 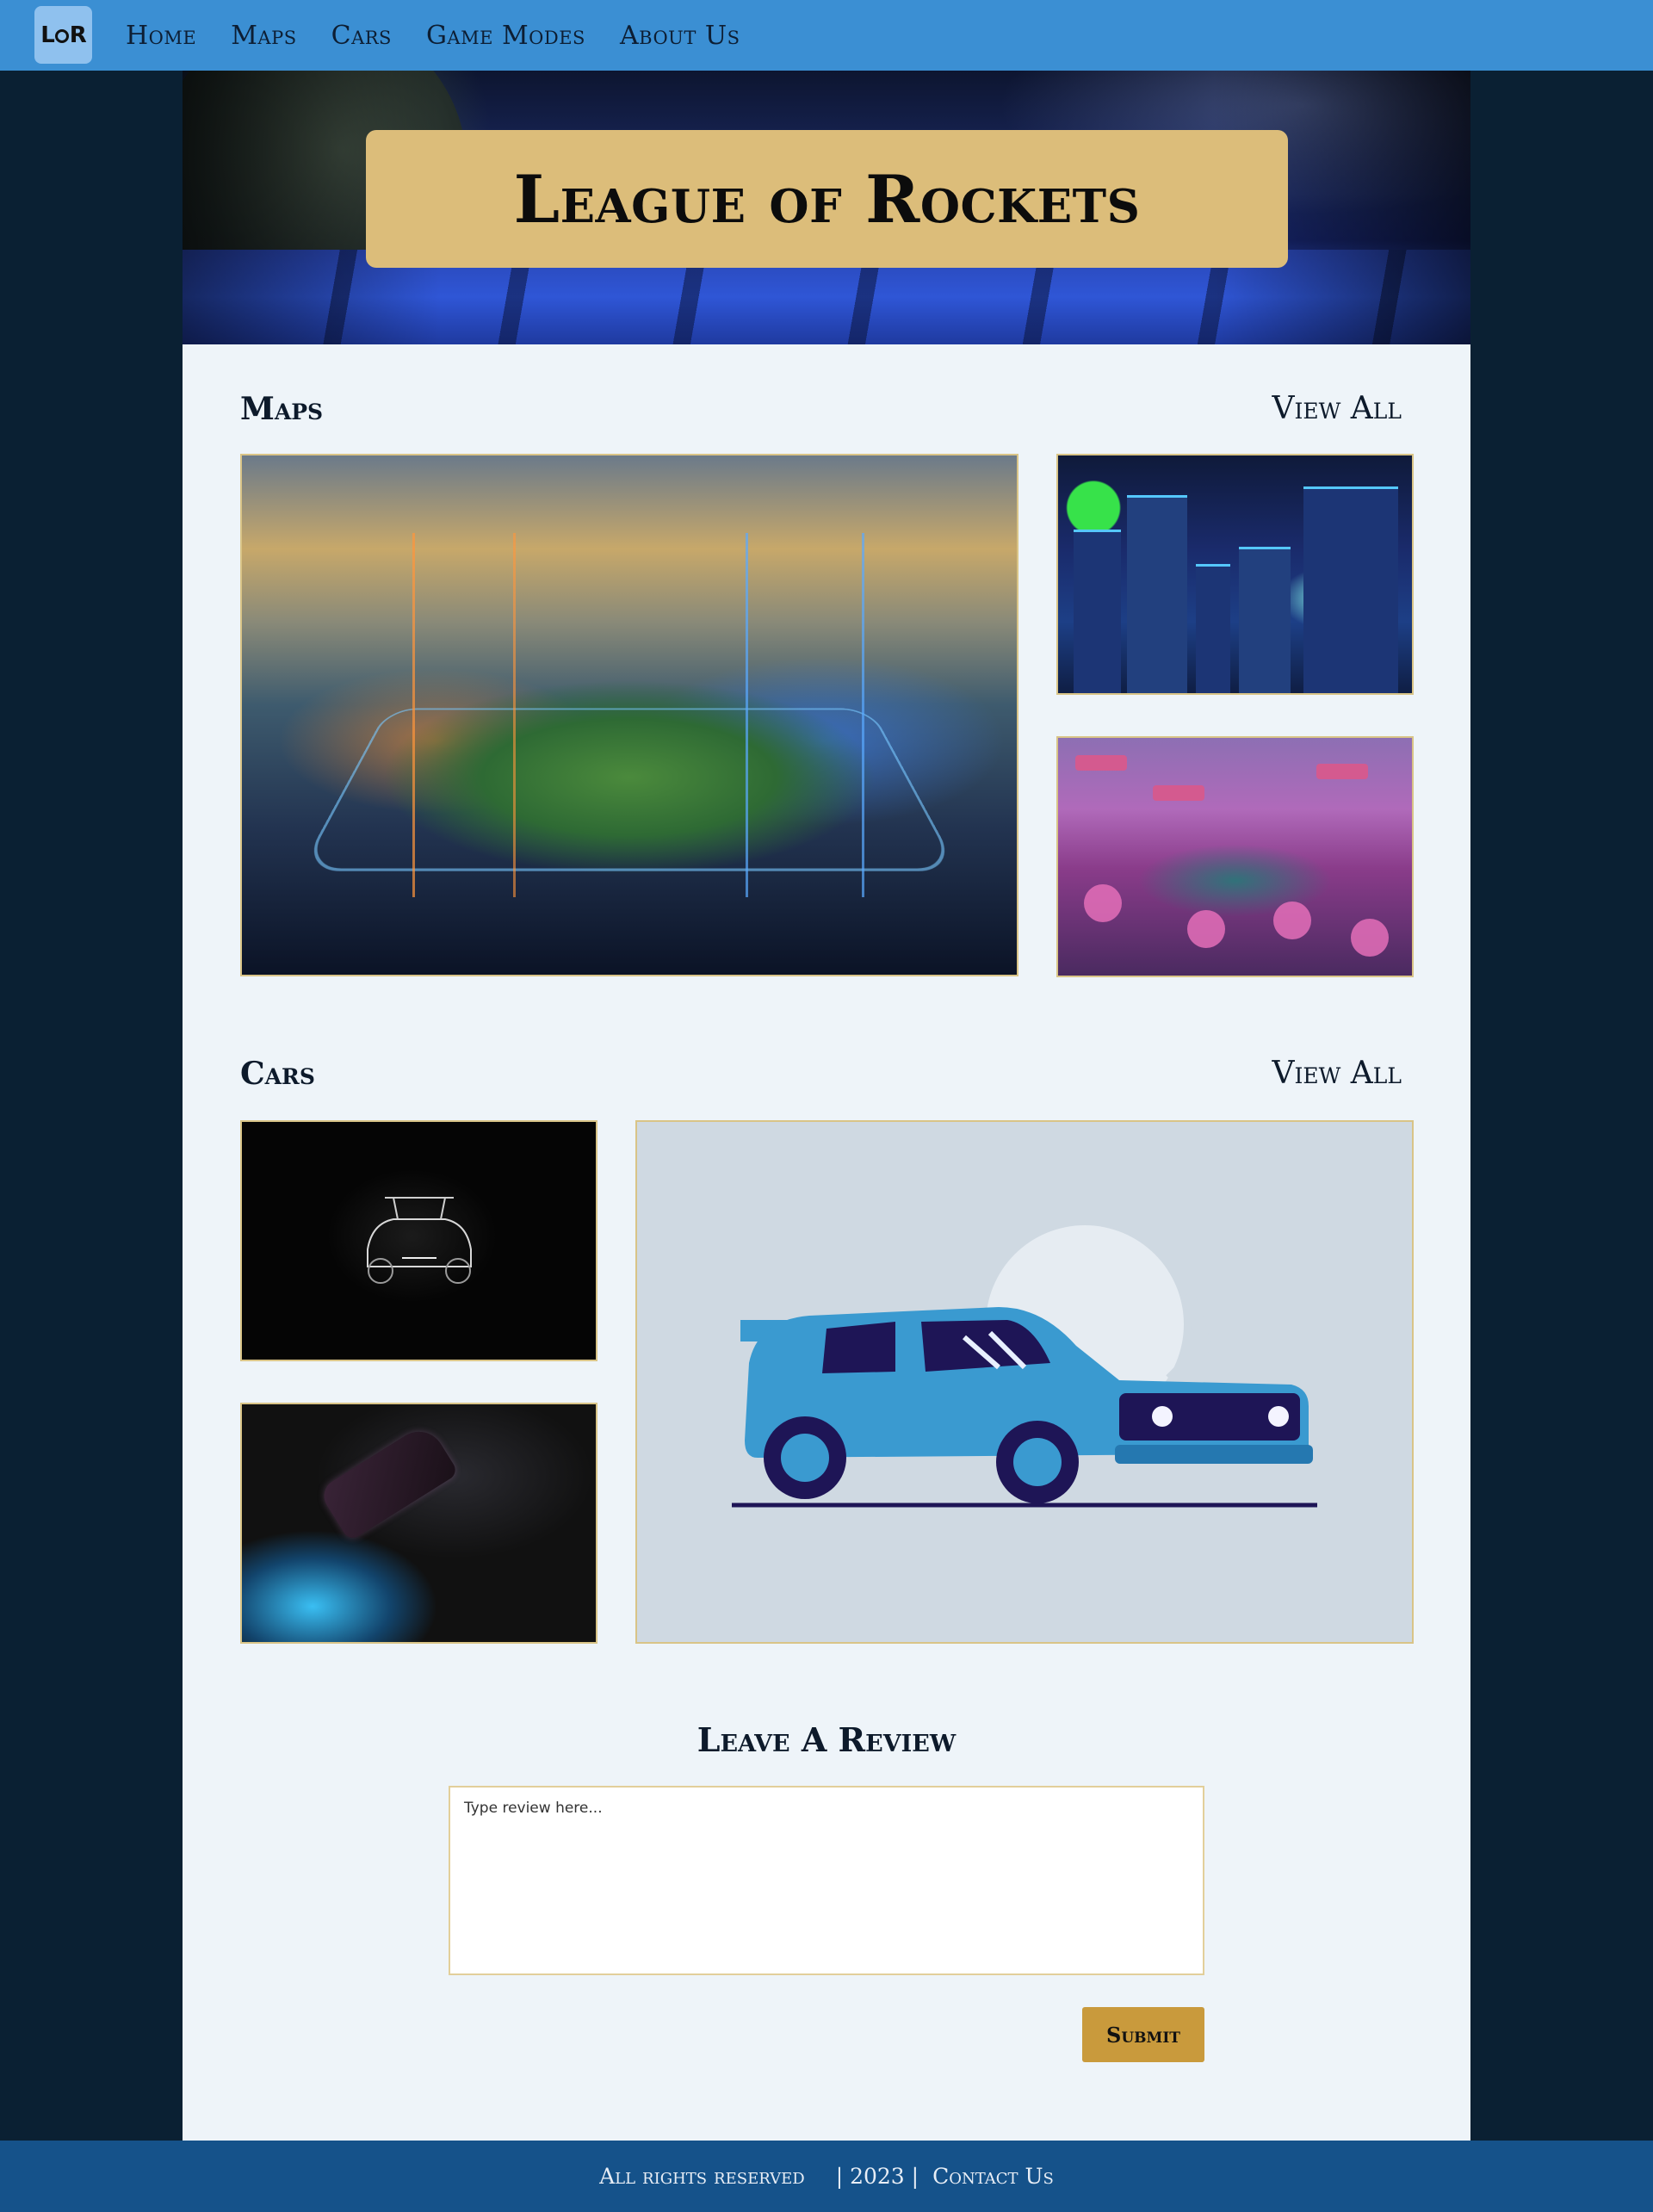 I want to click on cars-heading: Cars, so click(x=278, y=1074).